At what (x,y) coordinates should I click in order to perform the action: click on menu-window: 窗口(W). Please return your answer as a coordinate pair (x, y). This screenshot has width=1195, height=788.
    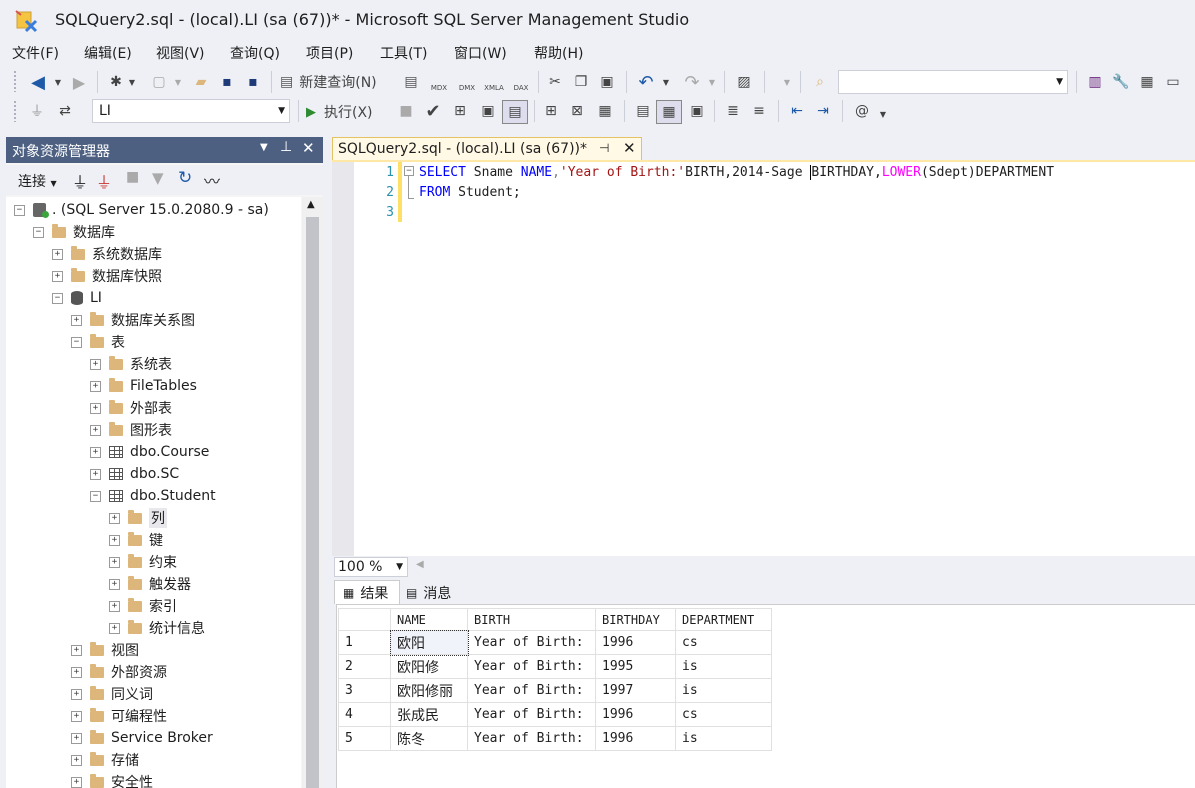
    Looking at the image, I should click on (480, 53).